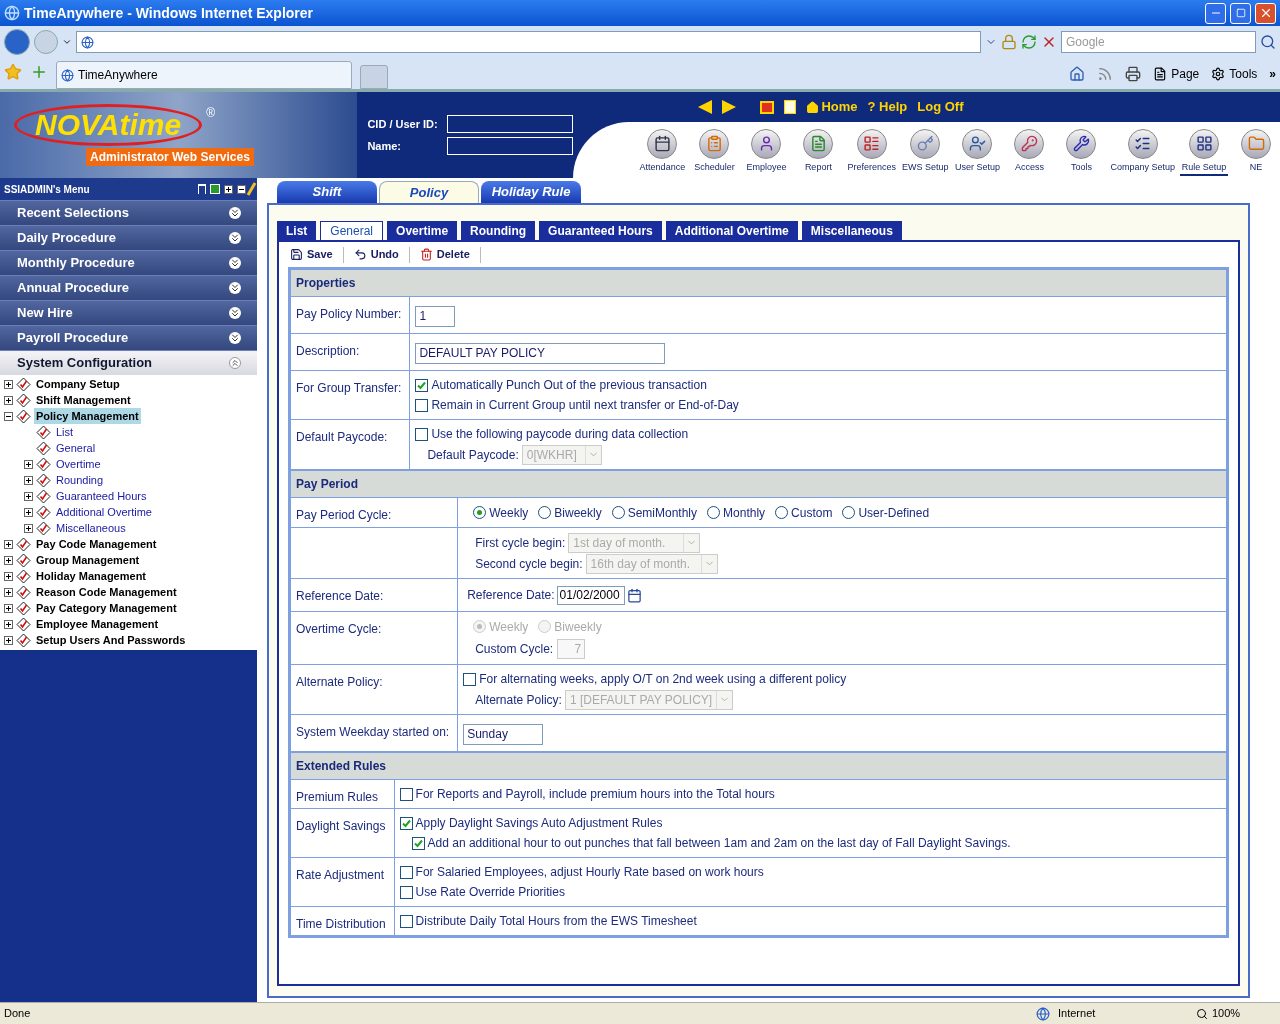 The width and height of the screenshot is (1280, 1024). I want to click on tree-item: Employee Management, so click(97, 624).